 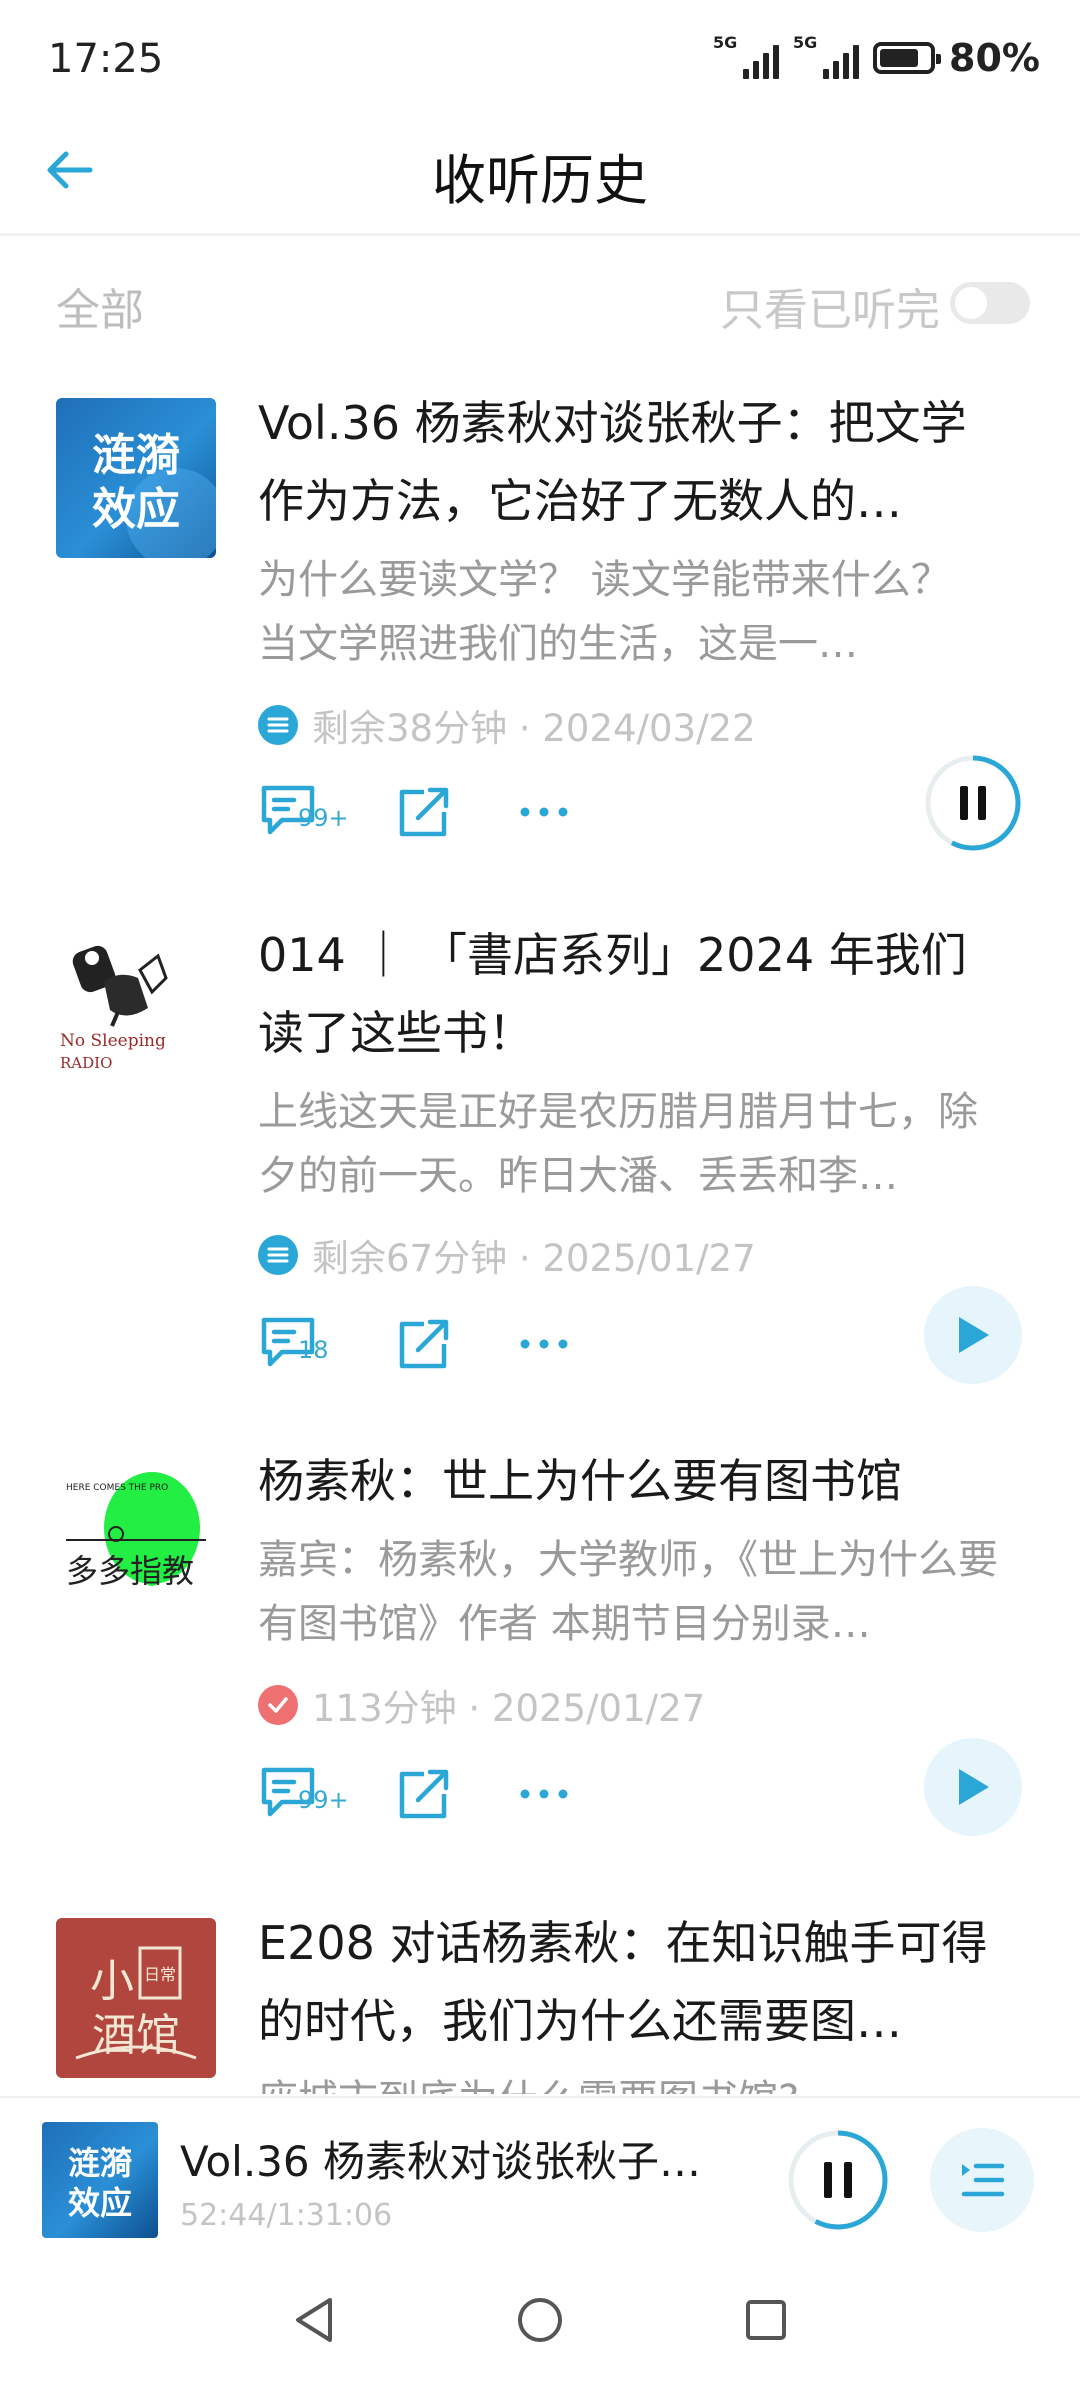 I want to click on page-title: 收听历史, so click(x=540, y=180).